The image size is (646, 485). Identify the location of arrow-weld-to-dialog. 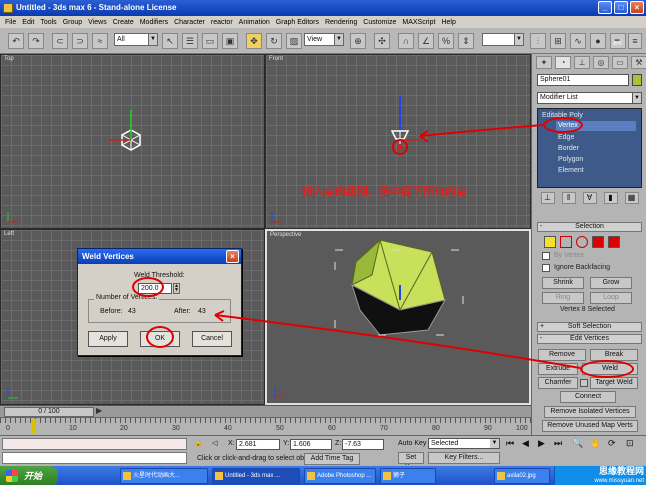
(397, 341).